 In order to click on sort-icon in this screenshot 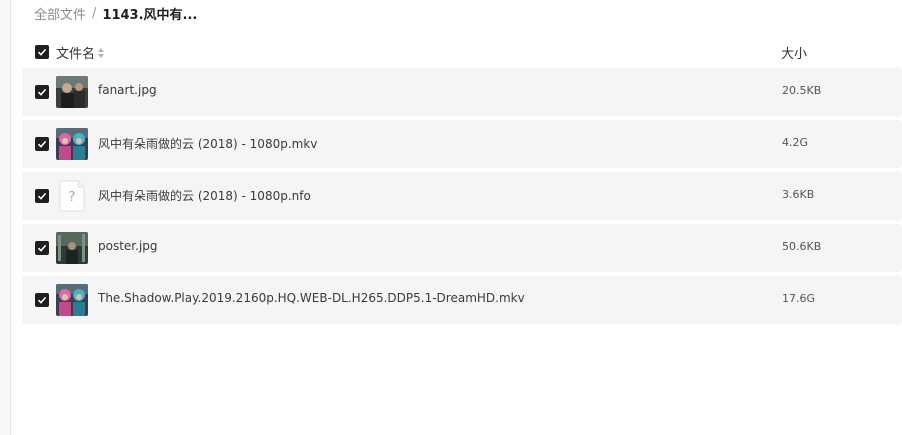, I will do `click(101, 53)`.